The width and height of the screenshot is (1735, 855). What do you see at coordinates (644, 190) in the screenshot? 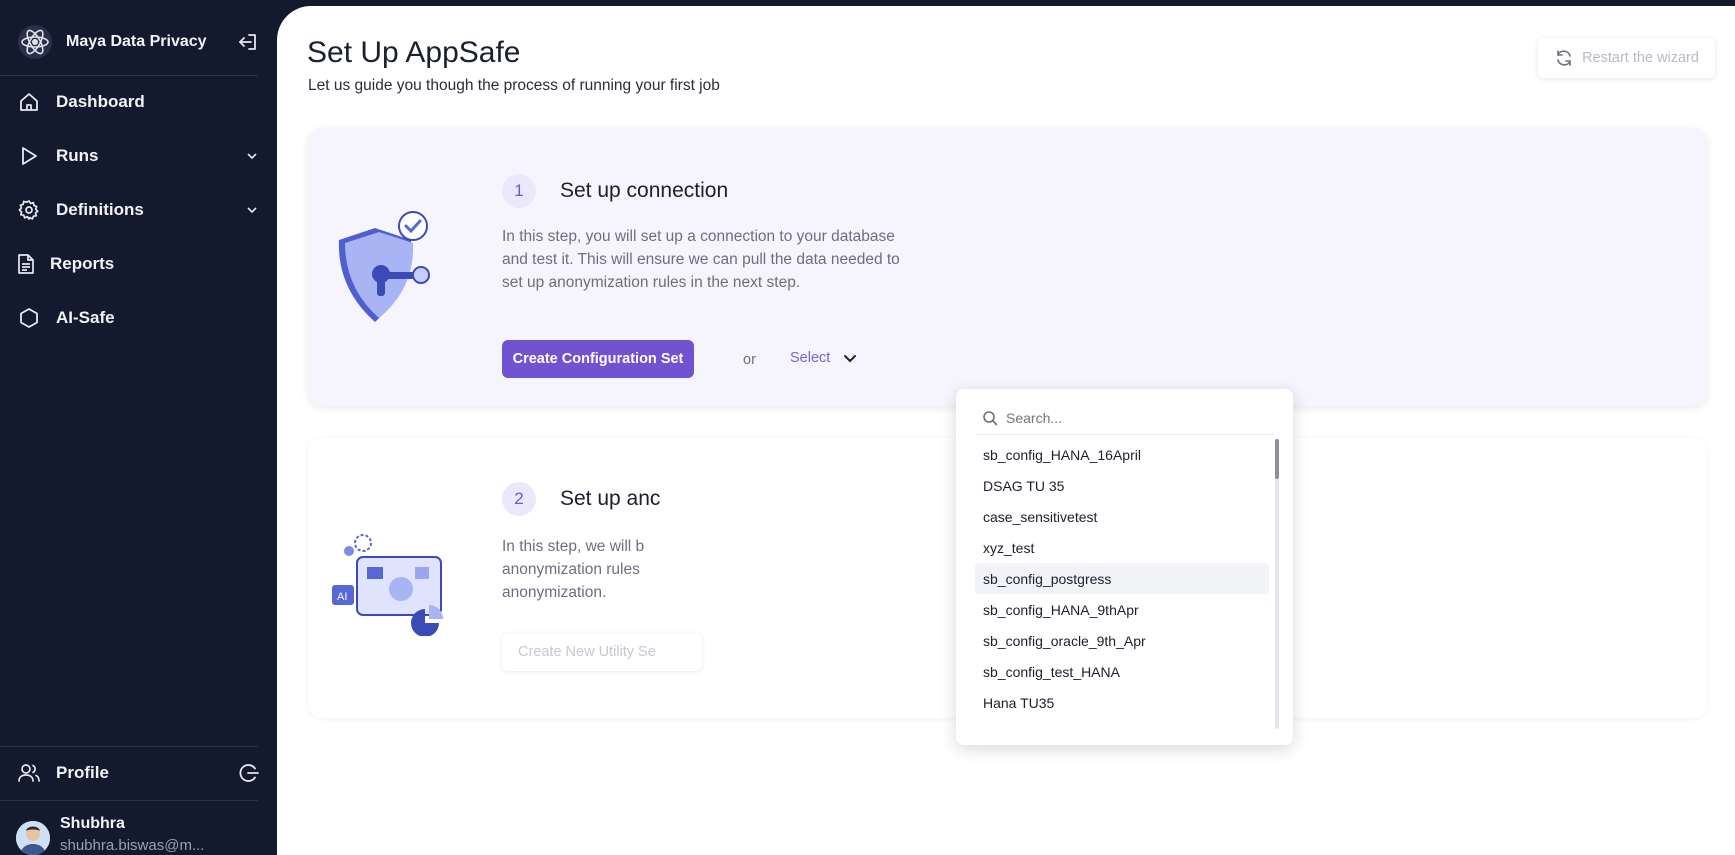
I see `step-title-1: Set up connection` at bounding box center [644, 190].